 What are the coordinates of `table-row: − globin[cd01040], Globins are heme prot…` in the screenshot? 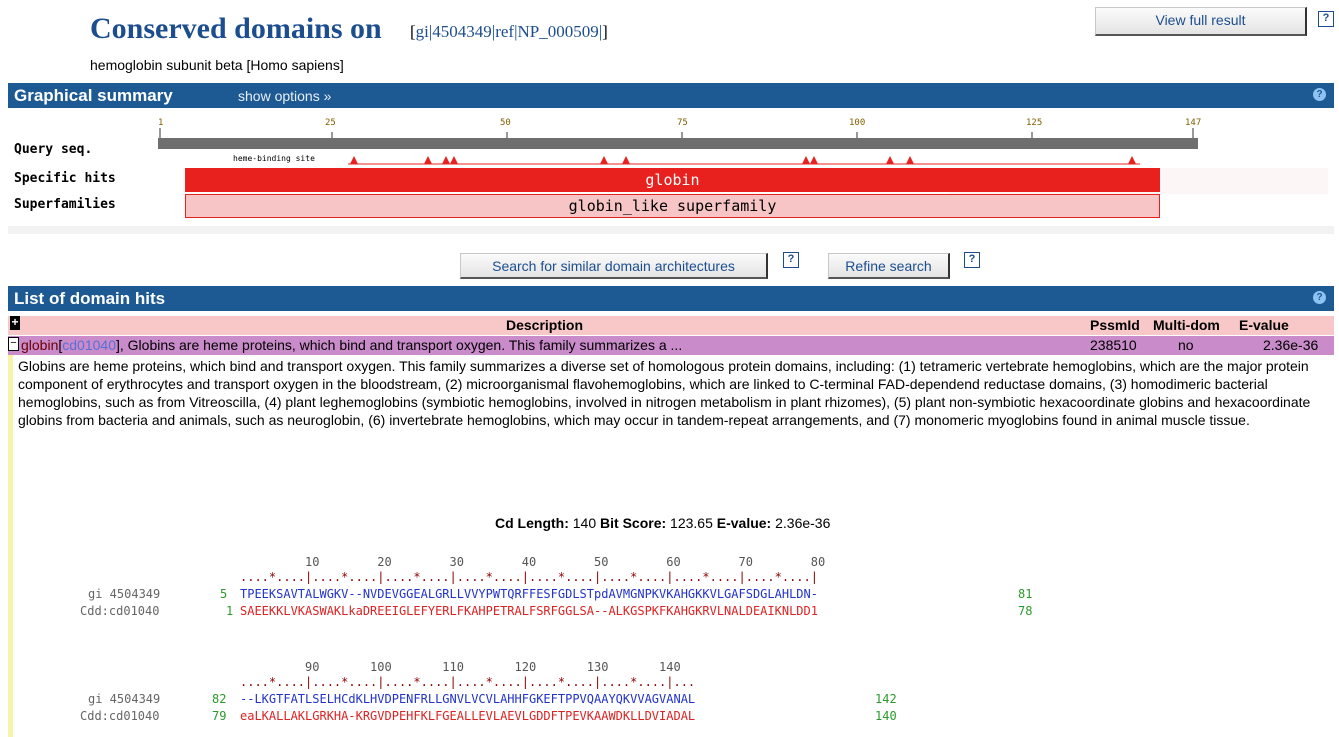 It's located at (671, 345).